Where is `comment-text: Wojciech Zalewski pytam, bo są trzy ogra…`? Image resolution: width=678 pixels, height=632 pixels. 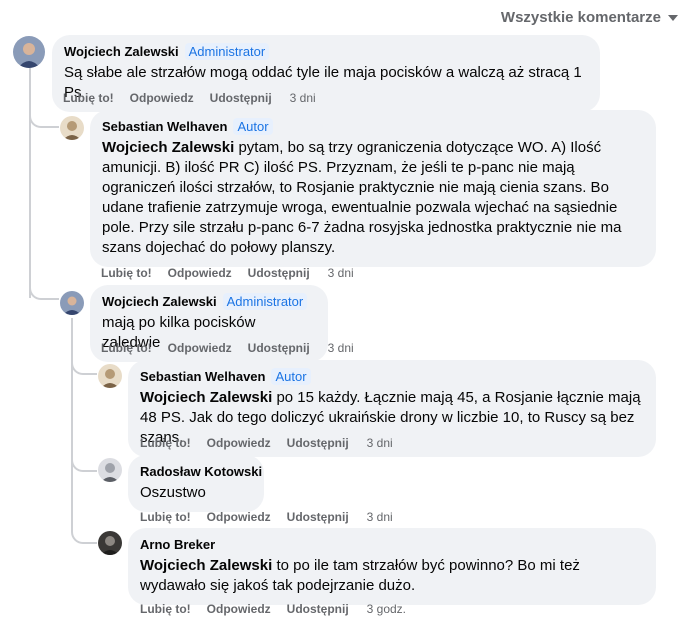 comment-text: Wojciech Zalewski pytam, bo są trzy ogra… is located at coordinates (362, 197).